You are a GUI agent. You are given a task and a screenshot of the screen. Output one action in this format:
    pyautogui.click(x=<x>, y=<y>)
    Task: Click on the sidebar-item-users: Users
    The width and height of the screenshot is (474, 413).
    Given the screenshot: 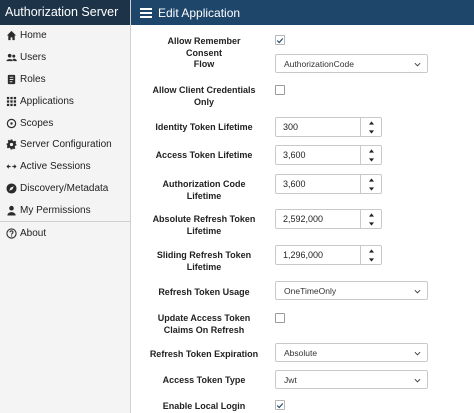 What is the action you would take?
    pyautogui.click(x=65, y=58)
    